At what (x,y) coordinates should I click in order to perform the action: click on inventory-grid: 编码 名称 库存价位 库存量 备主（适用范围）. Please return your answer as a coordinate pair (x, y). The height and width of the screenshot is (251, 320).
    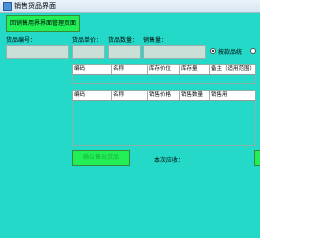
    Looking at the image, I should click on (164, 74).